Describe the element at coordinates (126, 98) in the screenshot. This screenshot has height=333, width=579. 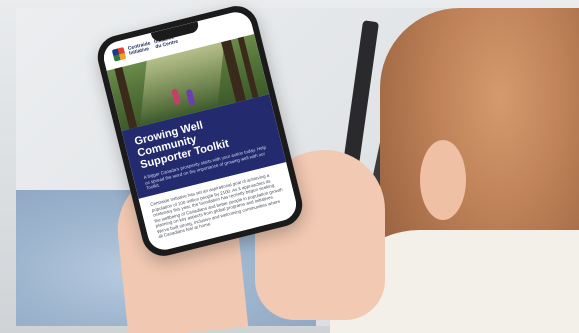
I see `tree-trunk` at that location.